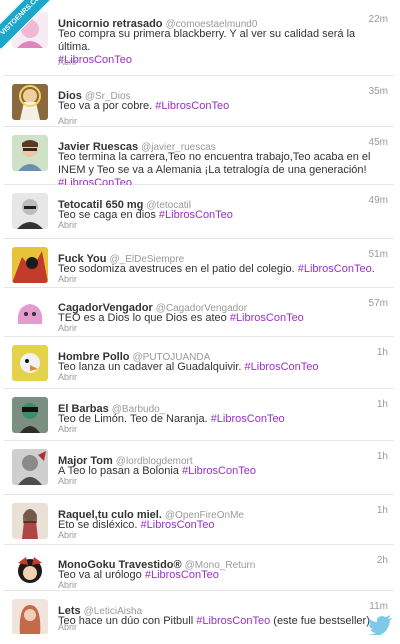 Image resolution: width=400 pixels, height=644 pixels. Describe the element at coordinates (142, 318) in the screenshot. I see `tweet-body: TEO es a Dios lo que Dios es ateo` at that location.